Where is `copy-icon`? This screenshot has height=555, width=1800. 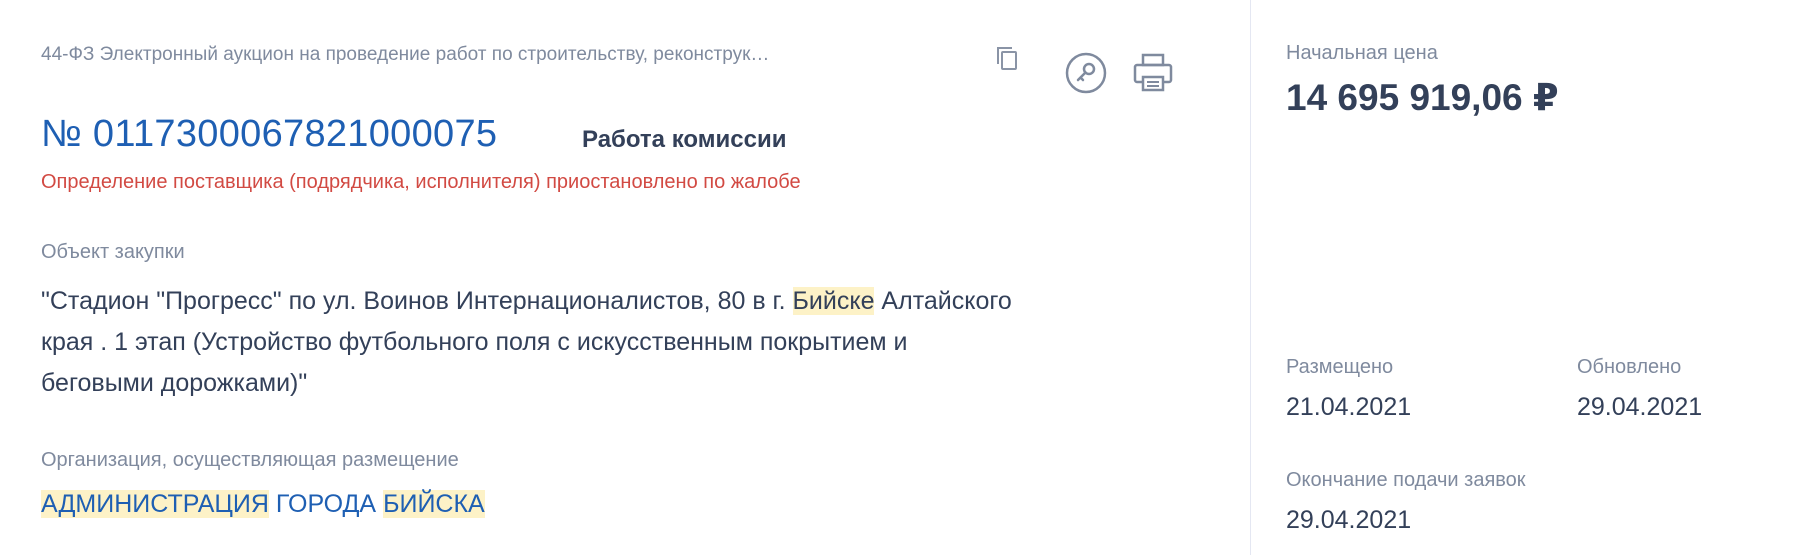
copy-icon is located at coordinates (1008, 58).